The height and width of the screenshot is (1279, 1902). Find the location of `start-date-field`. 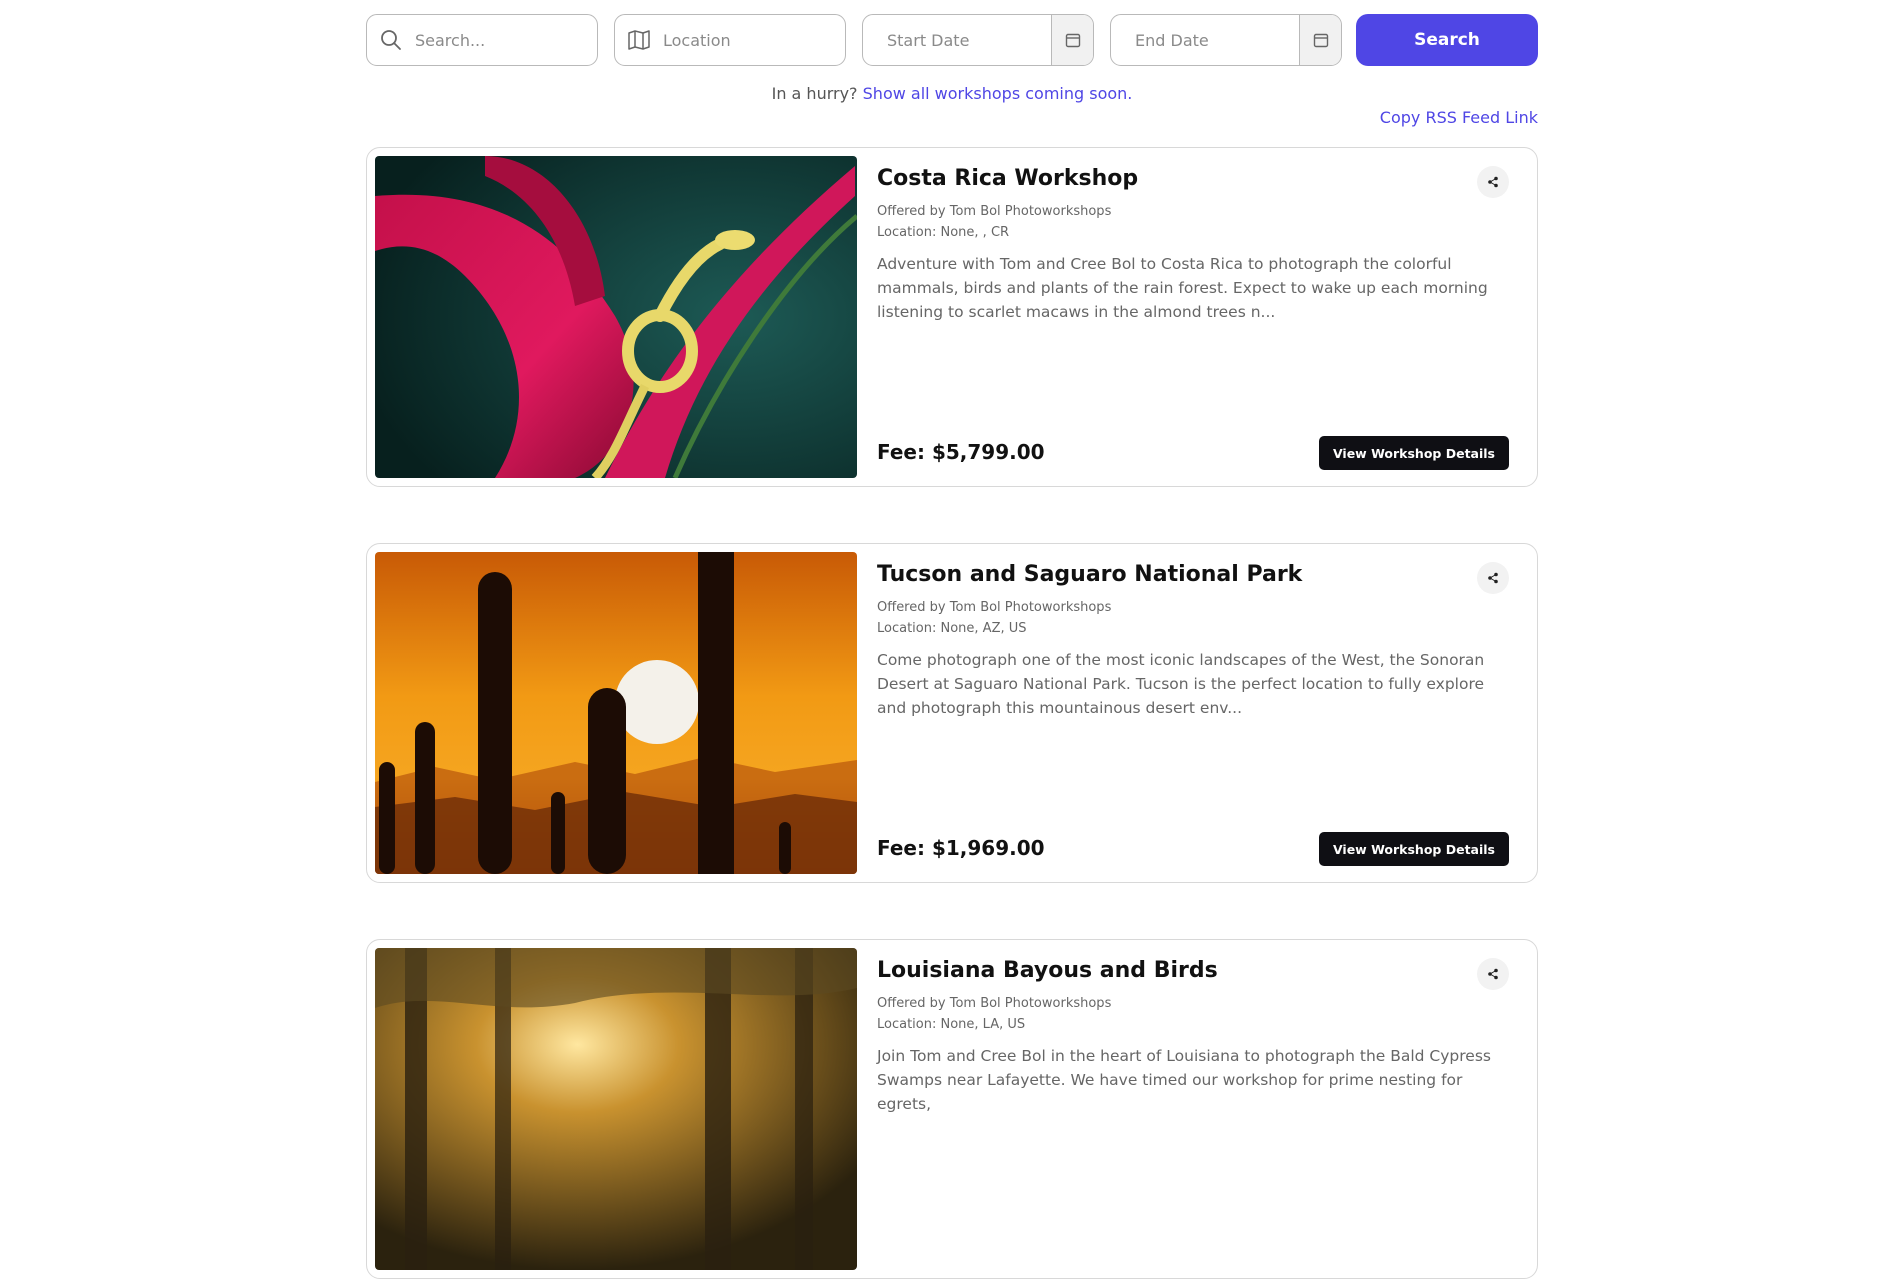

start-date-field is located at coordinates (978, 40).